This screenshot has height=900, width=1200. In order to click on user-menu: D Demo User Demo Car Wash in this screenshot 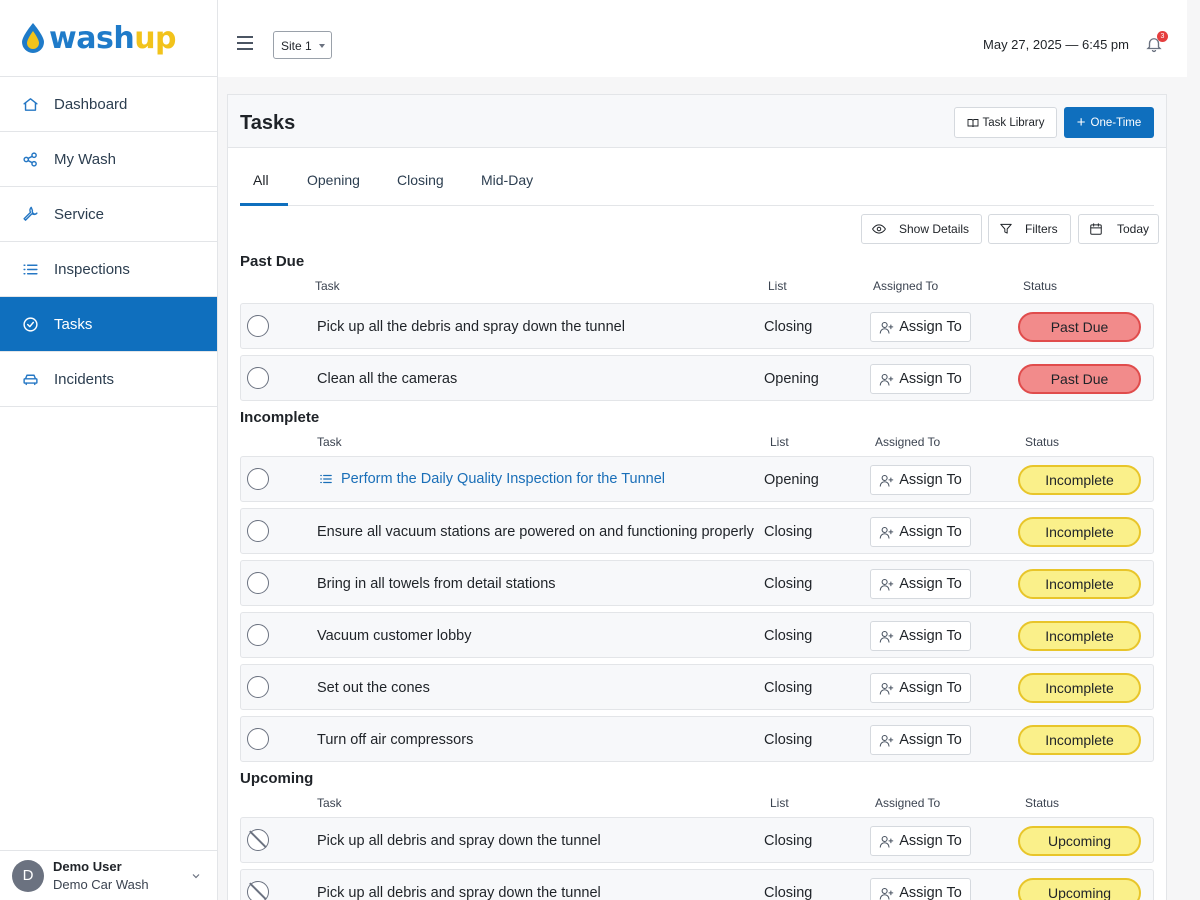, I will do `click(108, 875)`.